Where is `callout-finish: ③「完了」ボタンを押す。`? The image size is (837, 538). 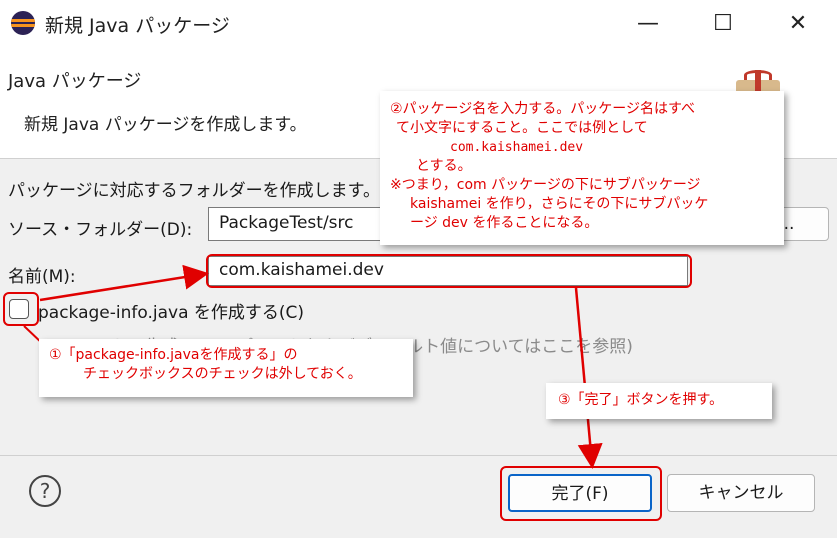
callout-finish: ③「完了」ボタンを押す。 is located at coordinates (659, 401).